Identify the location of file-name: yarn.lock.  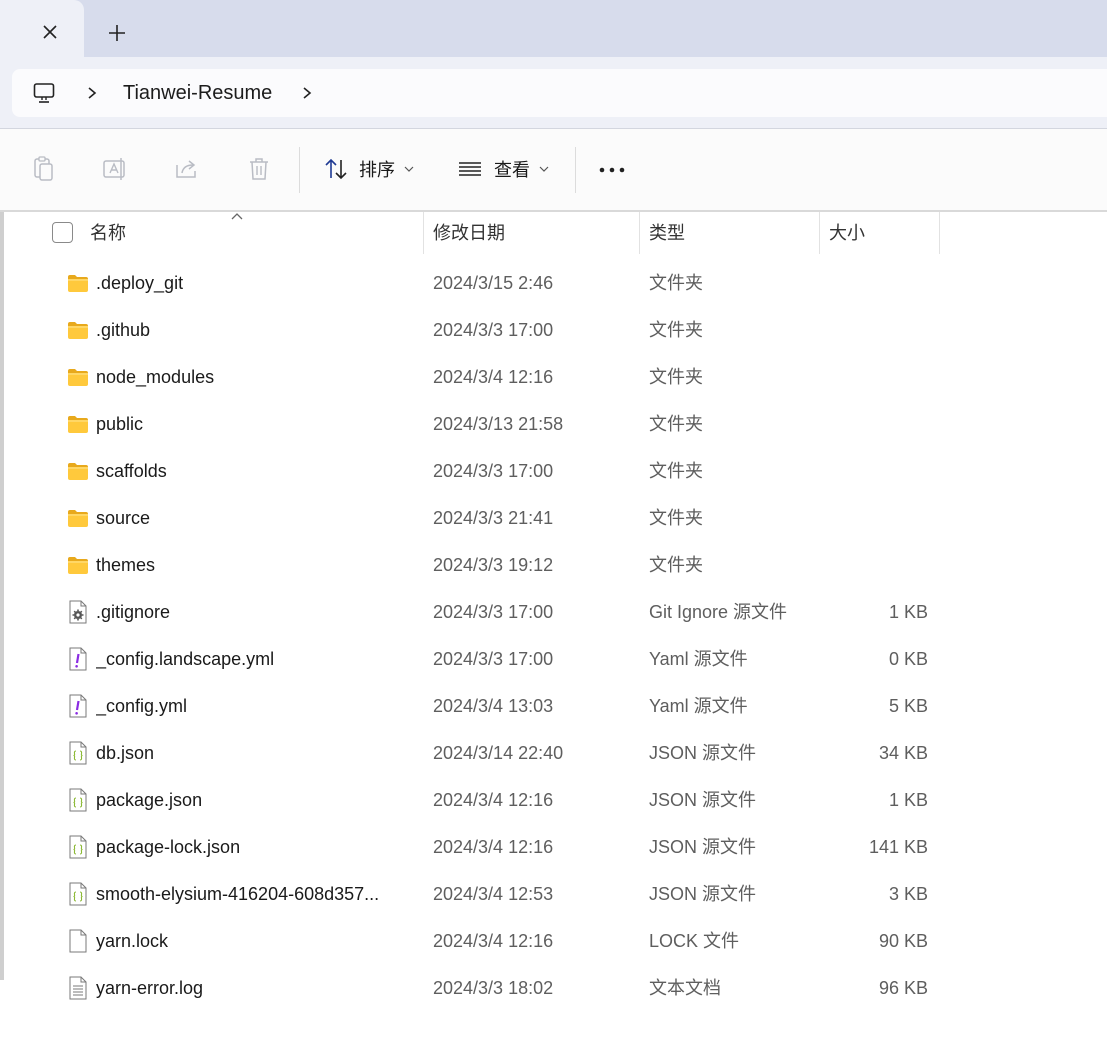
(132, 941).